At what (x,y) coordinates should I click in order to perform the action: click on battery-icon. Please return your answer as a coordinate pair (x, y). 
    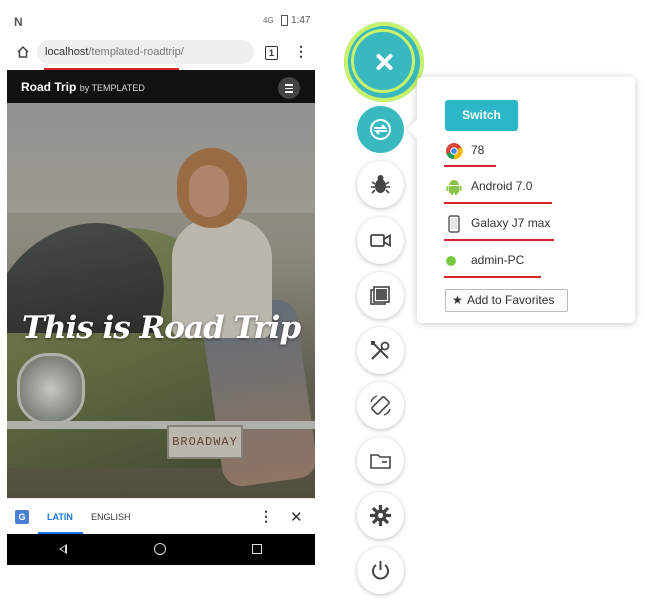
    Looking at the image, I should click on (284, 20).